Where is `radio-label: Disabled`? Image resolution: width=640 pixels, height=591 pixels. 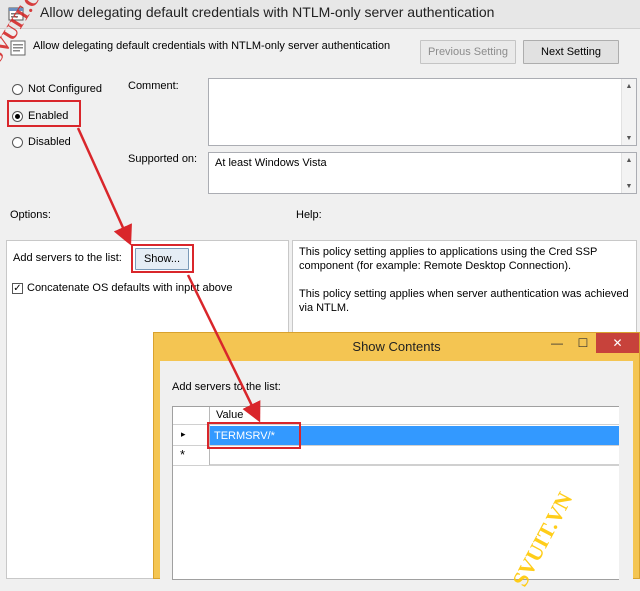
radio-label: Disabled is located at coordinates (49, 142).